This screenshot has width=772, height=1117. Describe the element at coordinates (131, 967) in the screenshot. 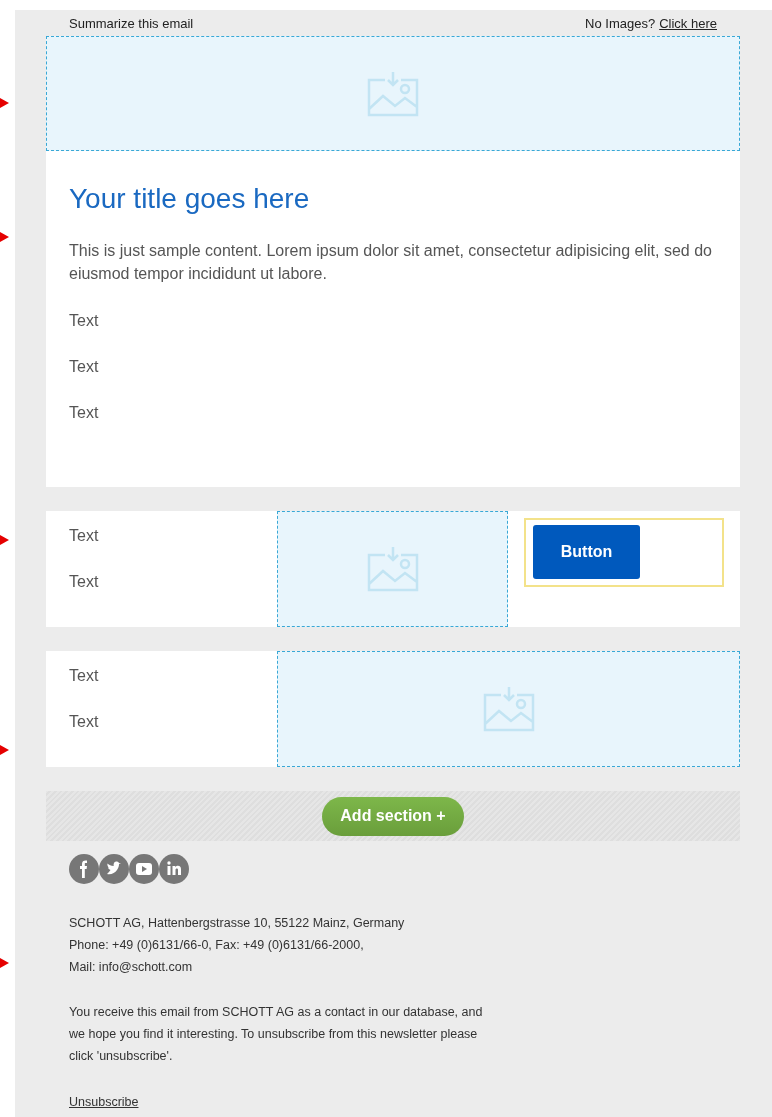

I see `address-line: Mail: info@schott.com` at that location.